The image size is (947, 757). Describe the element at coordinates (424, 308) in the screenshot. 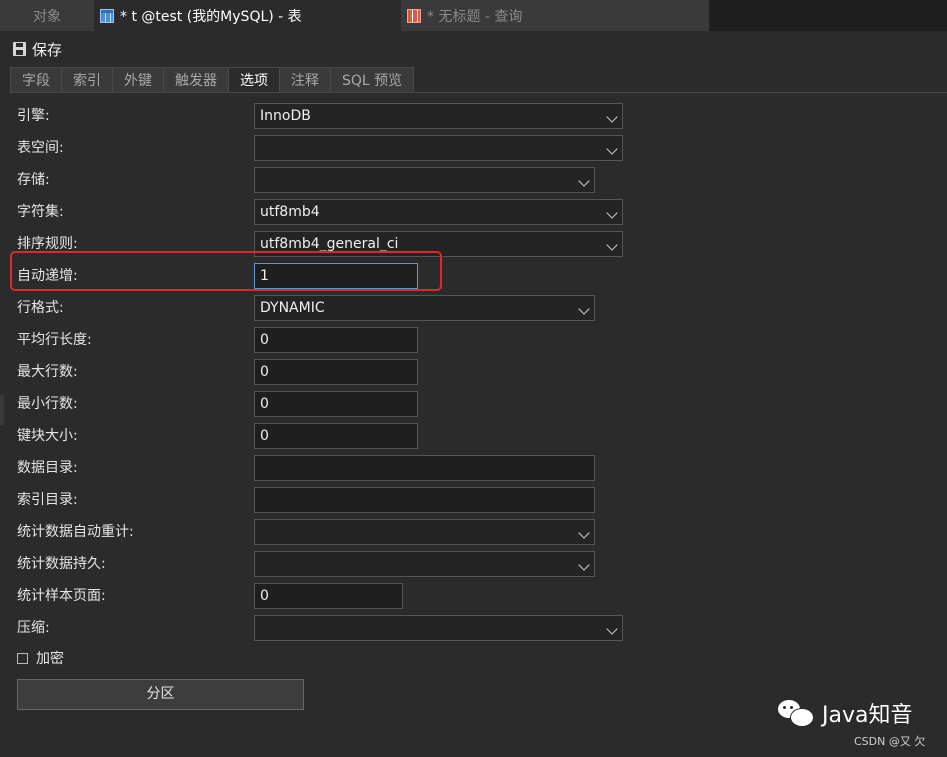

I see `row-format-select: DYNAMIC` at that location.